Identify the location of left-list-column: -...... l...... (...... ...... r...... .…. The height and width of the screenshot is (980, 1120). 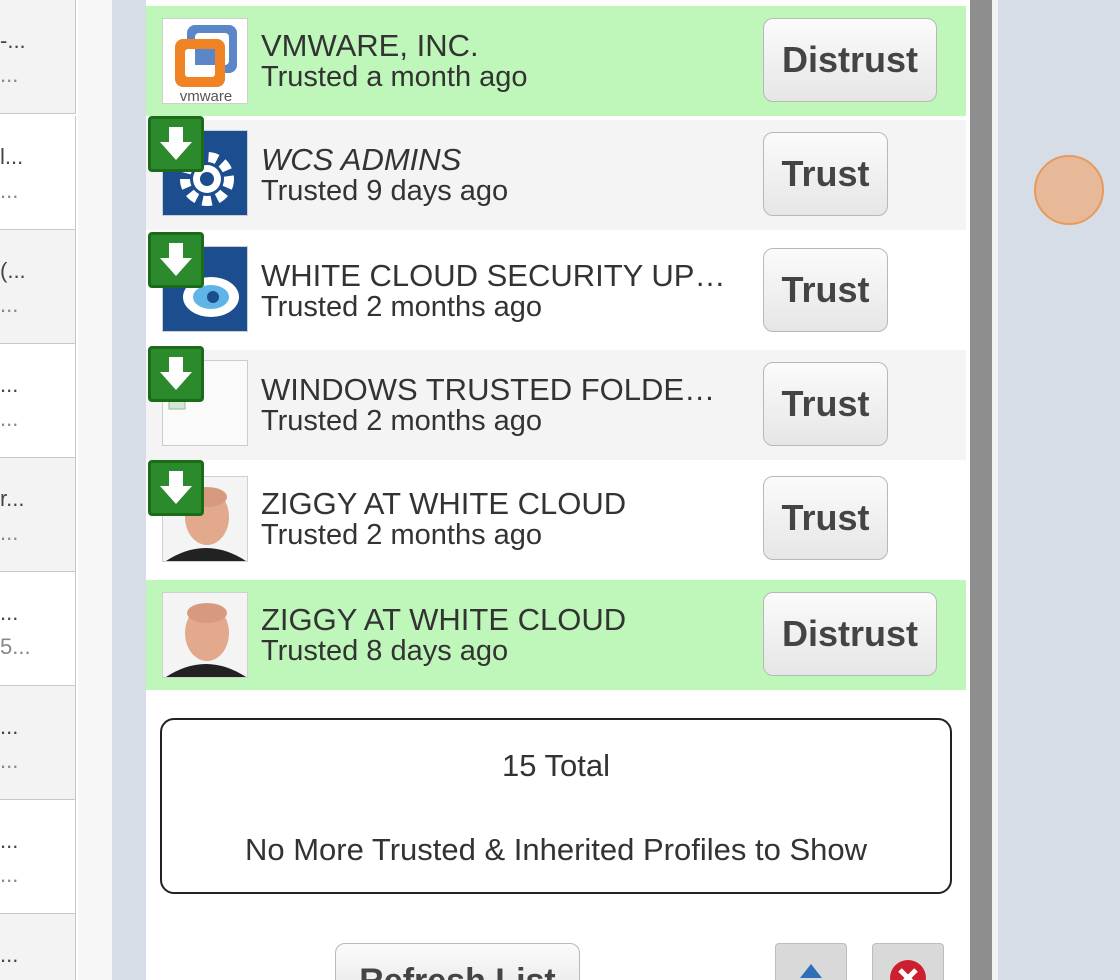
(39, 490).